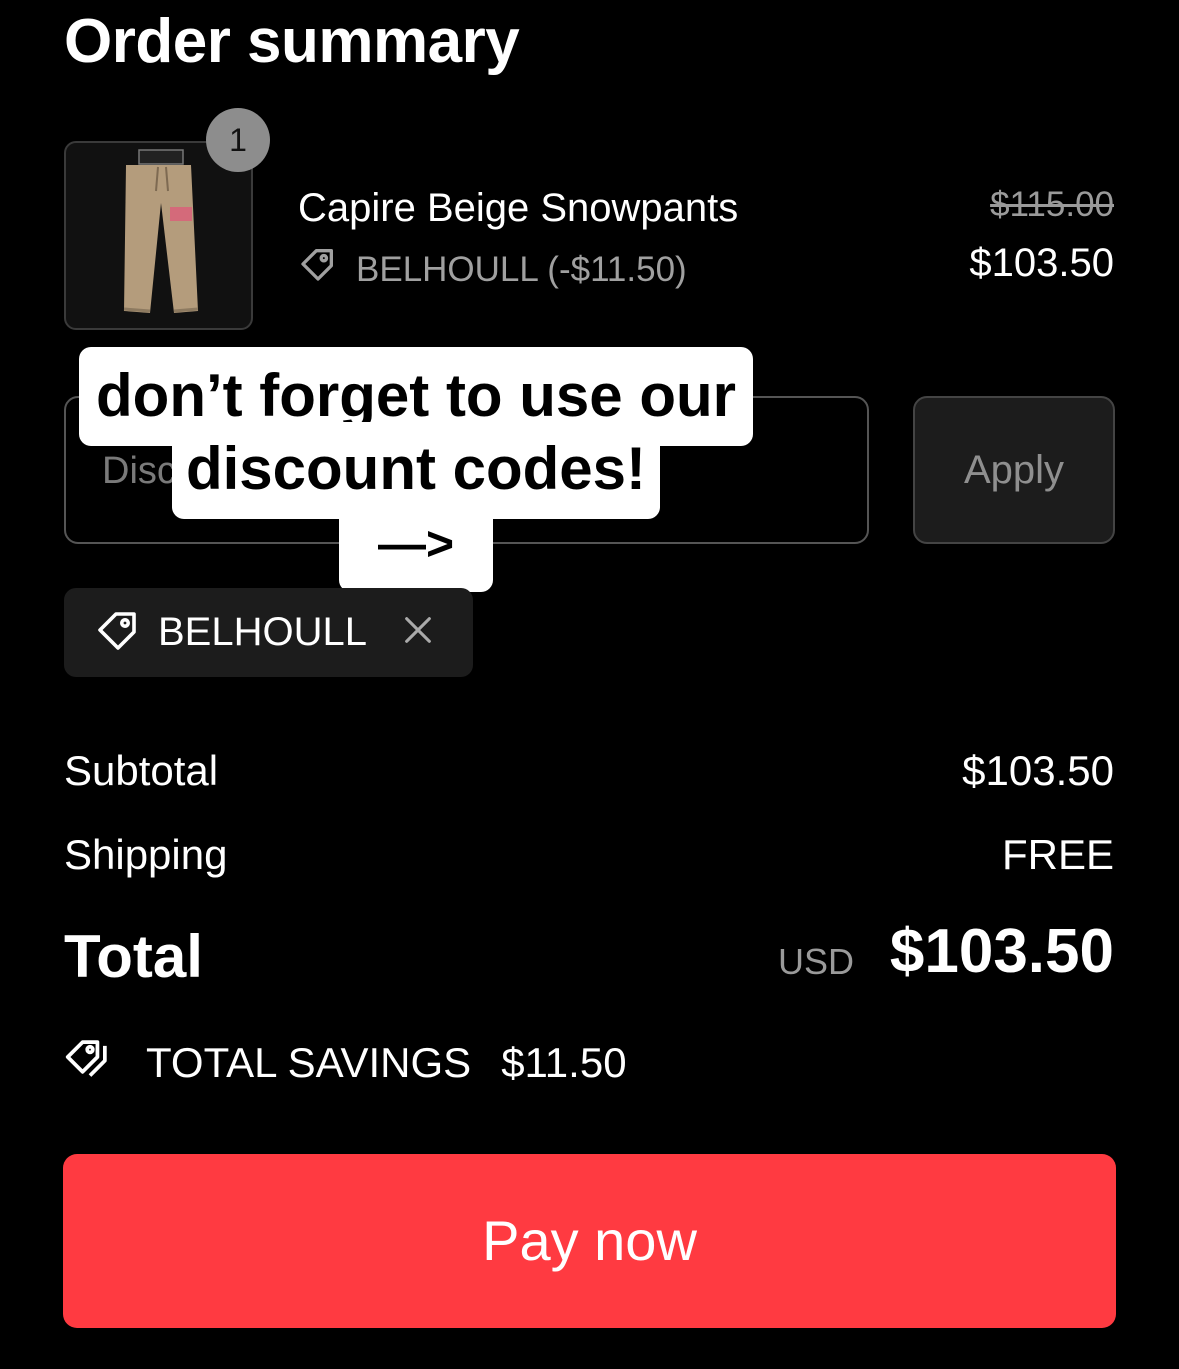 The width and height of the screenshot is (1179, 1369). I want to click on applied-discount-chip: BELHOULL, so click(268, 632).